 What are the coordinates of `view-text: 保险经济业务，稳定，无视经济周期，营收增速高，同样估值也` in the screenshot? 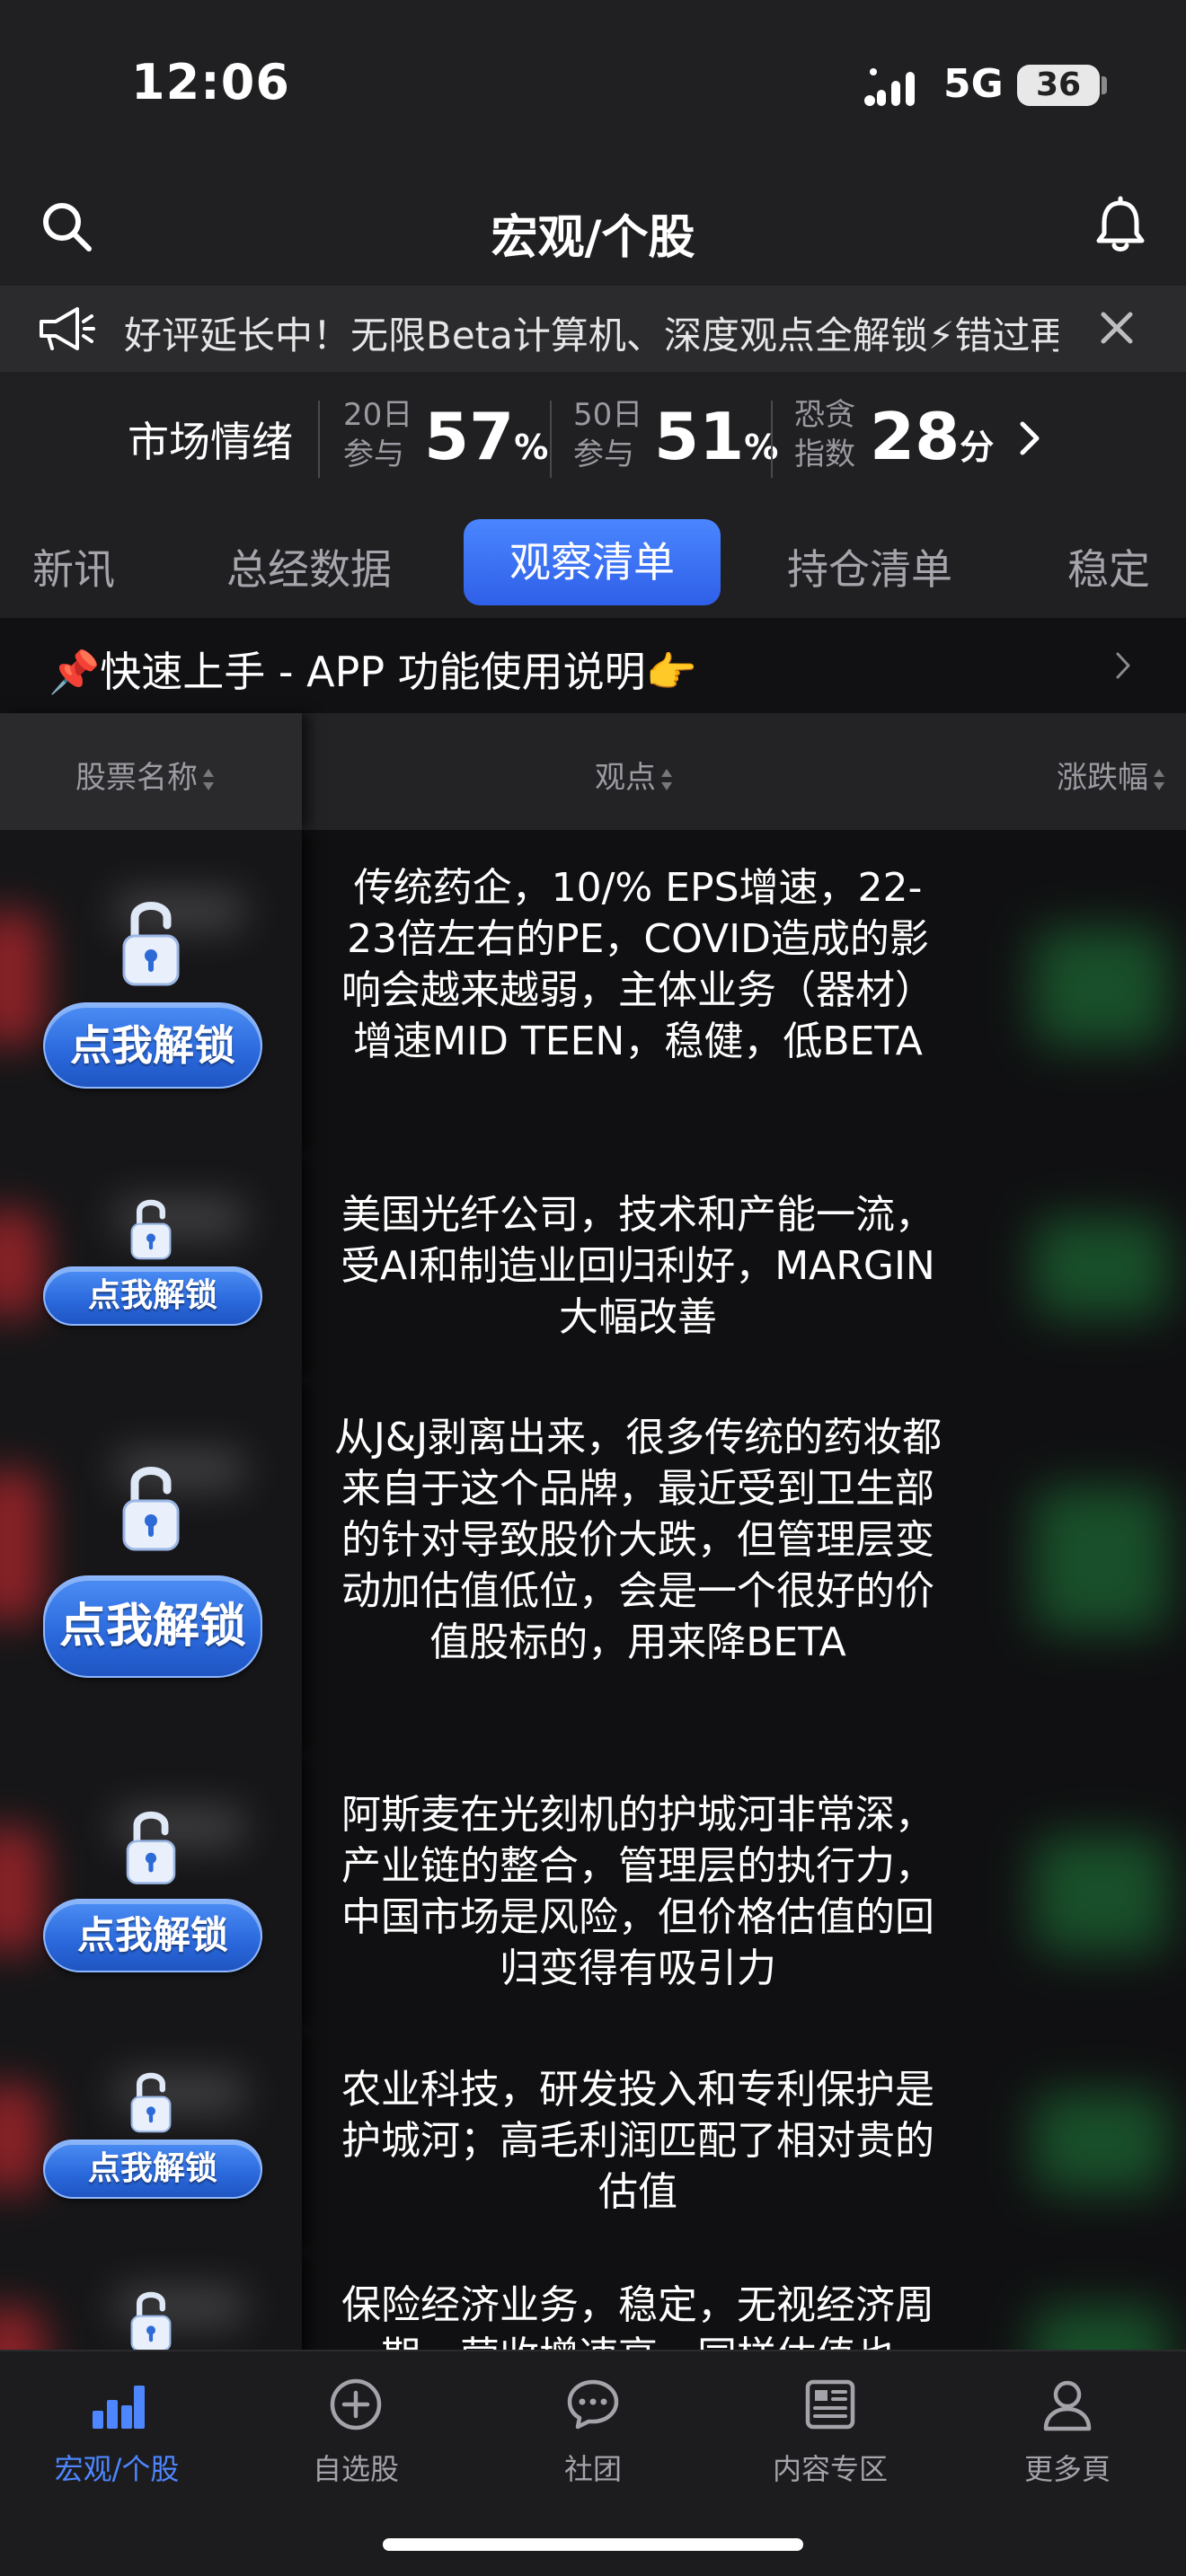 It's located at (637, 2316).